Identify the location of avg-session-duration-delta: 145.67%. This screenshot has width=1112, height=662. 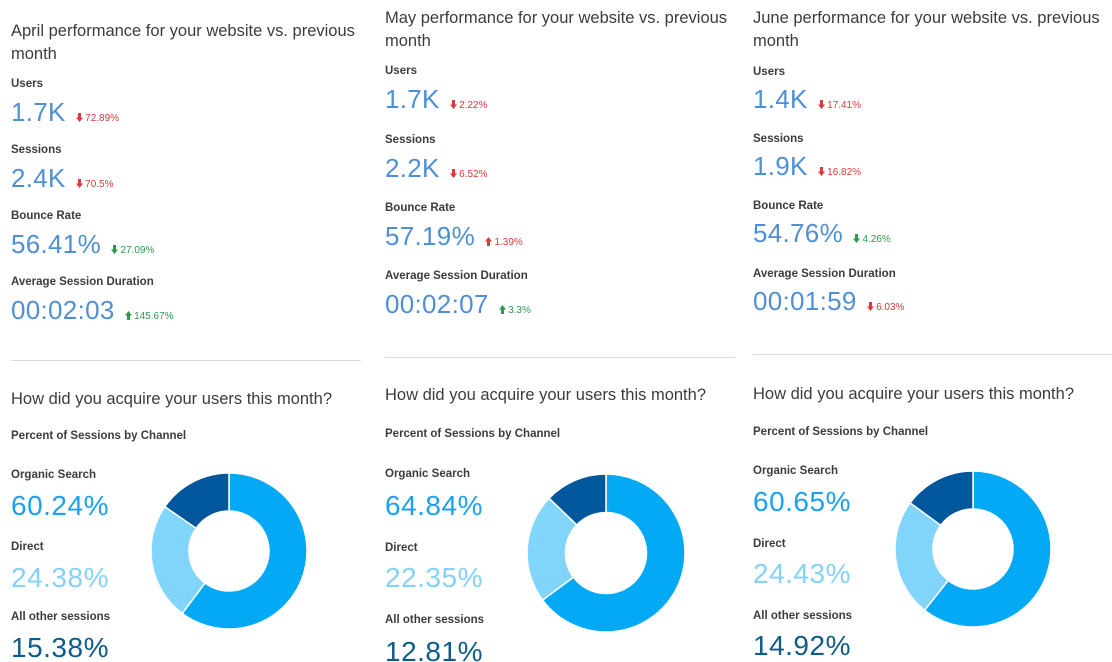
(149, 316).